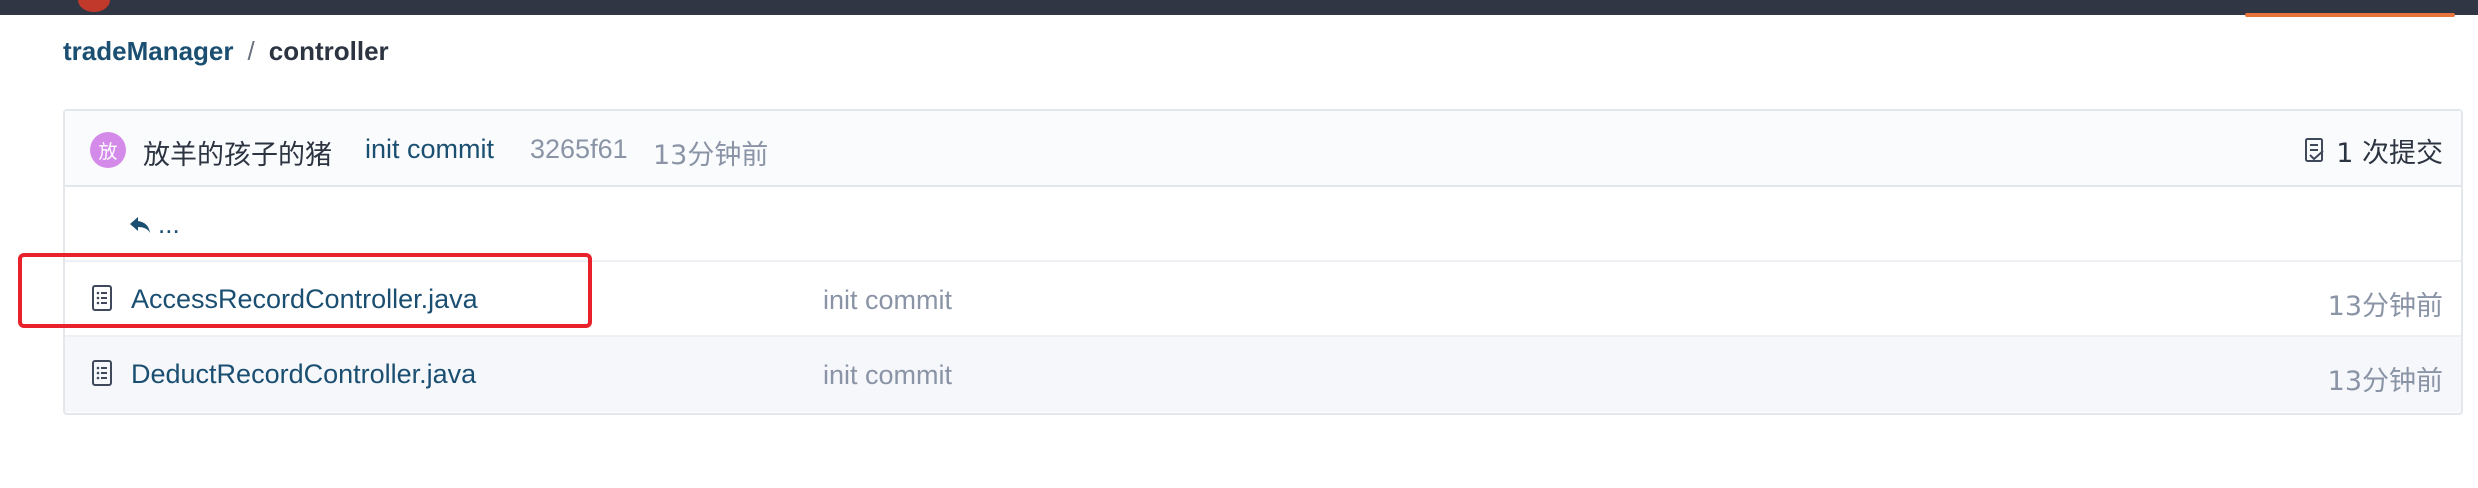  What do you see at coordinates (711, 155) in the screenshot?
I see `commit-time: 13分钟前` at bounding box center [711, 155].